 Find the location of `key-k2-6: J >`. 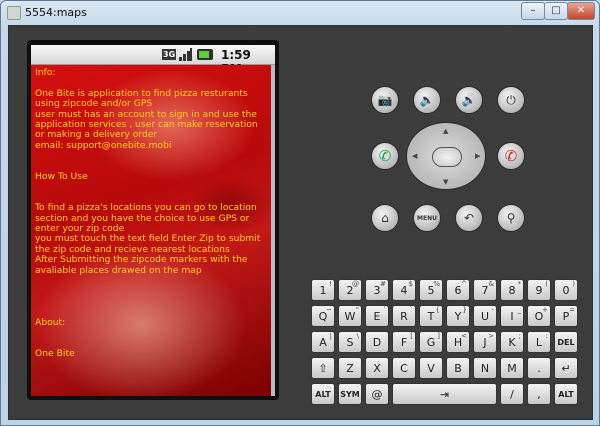

key-k2-6: J > is located at coordinates (485, 342).